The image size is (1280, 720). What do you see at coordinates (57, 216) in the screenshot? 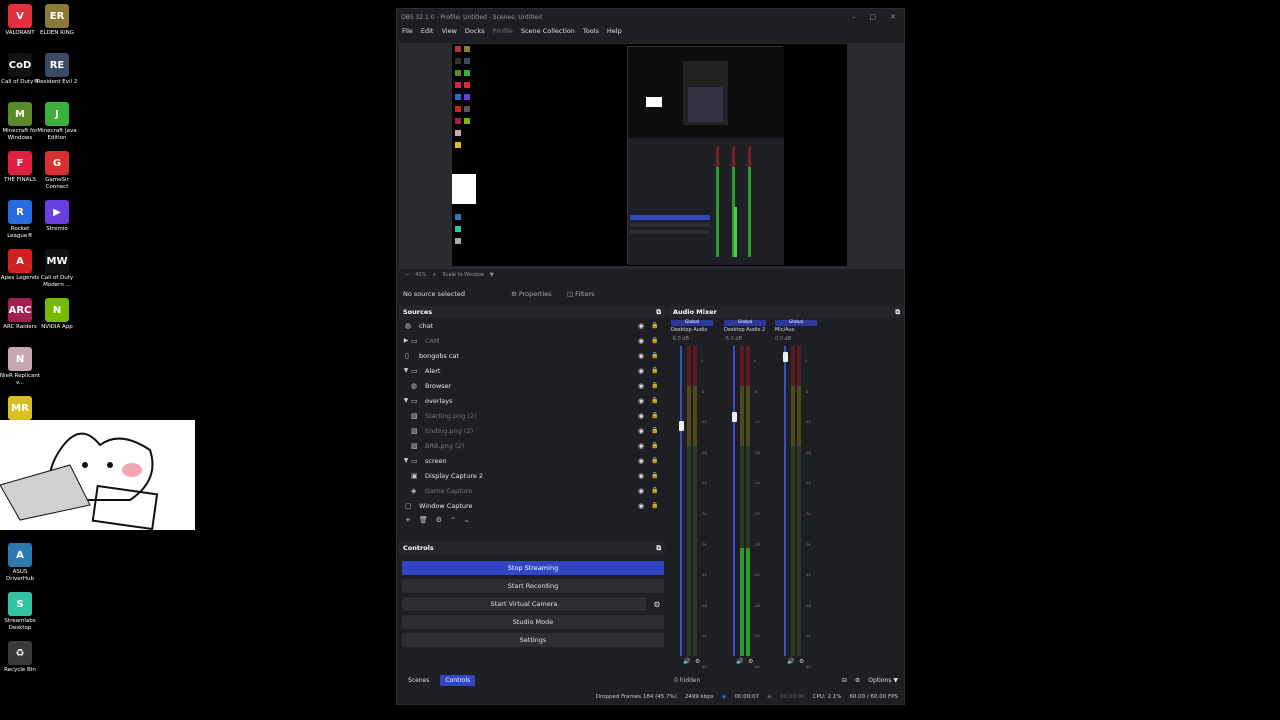
I see `desktop-icon: ▶ Stremio` at bounding box center [57, 216].